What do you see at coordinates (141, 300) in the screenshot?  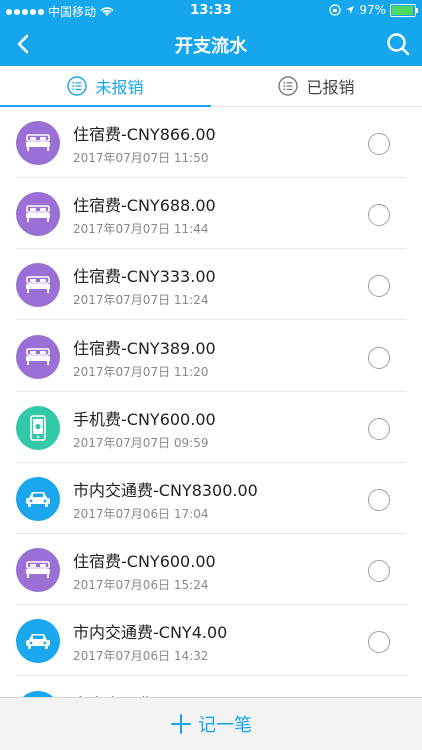 I see `expense-time: 2017年07月07日 11:24` at bounding box center [141, 300].